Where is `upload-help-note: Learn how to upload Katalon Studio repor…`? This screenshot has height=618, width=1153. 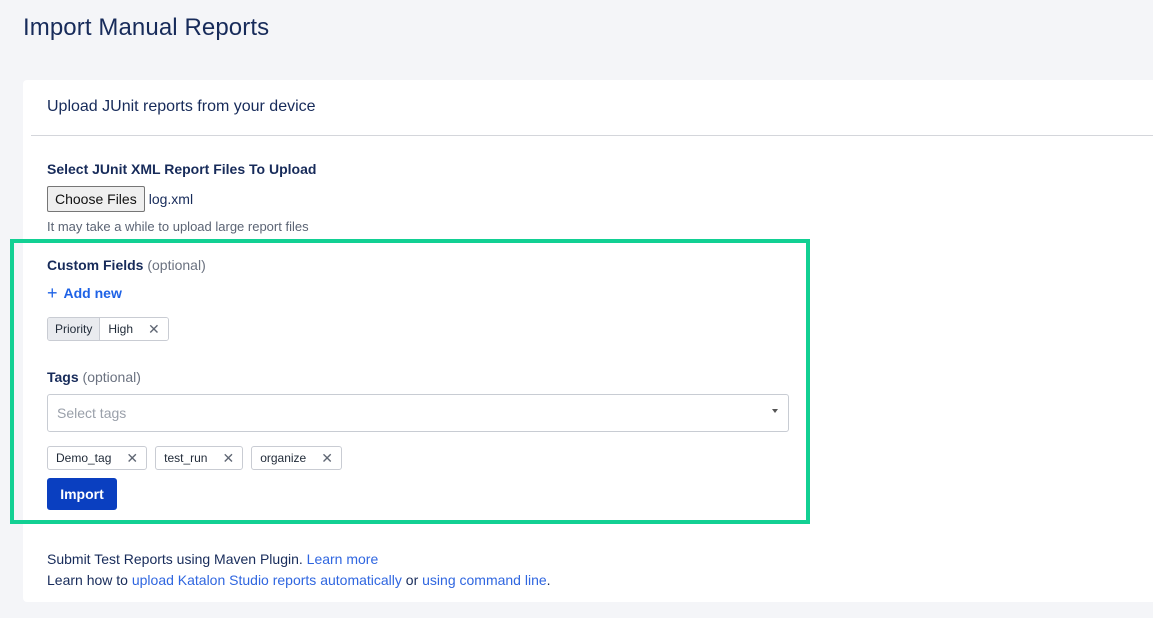 upload-help-note: Learn how to upload Katalon Studio repor… is located at coordinates (299, 580).